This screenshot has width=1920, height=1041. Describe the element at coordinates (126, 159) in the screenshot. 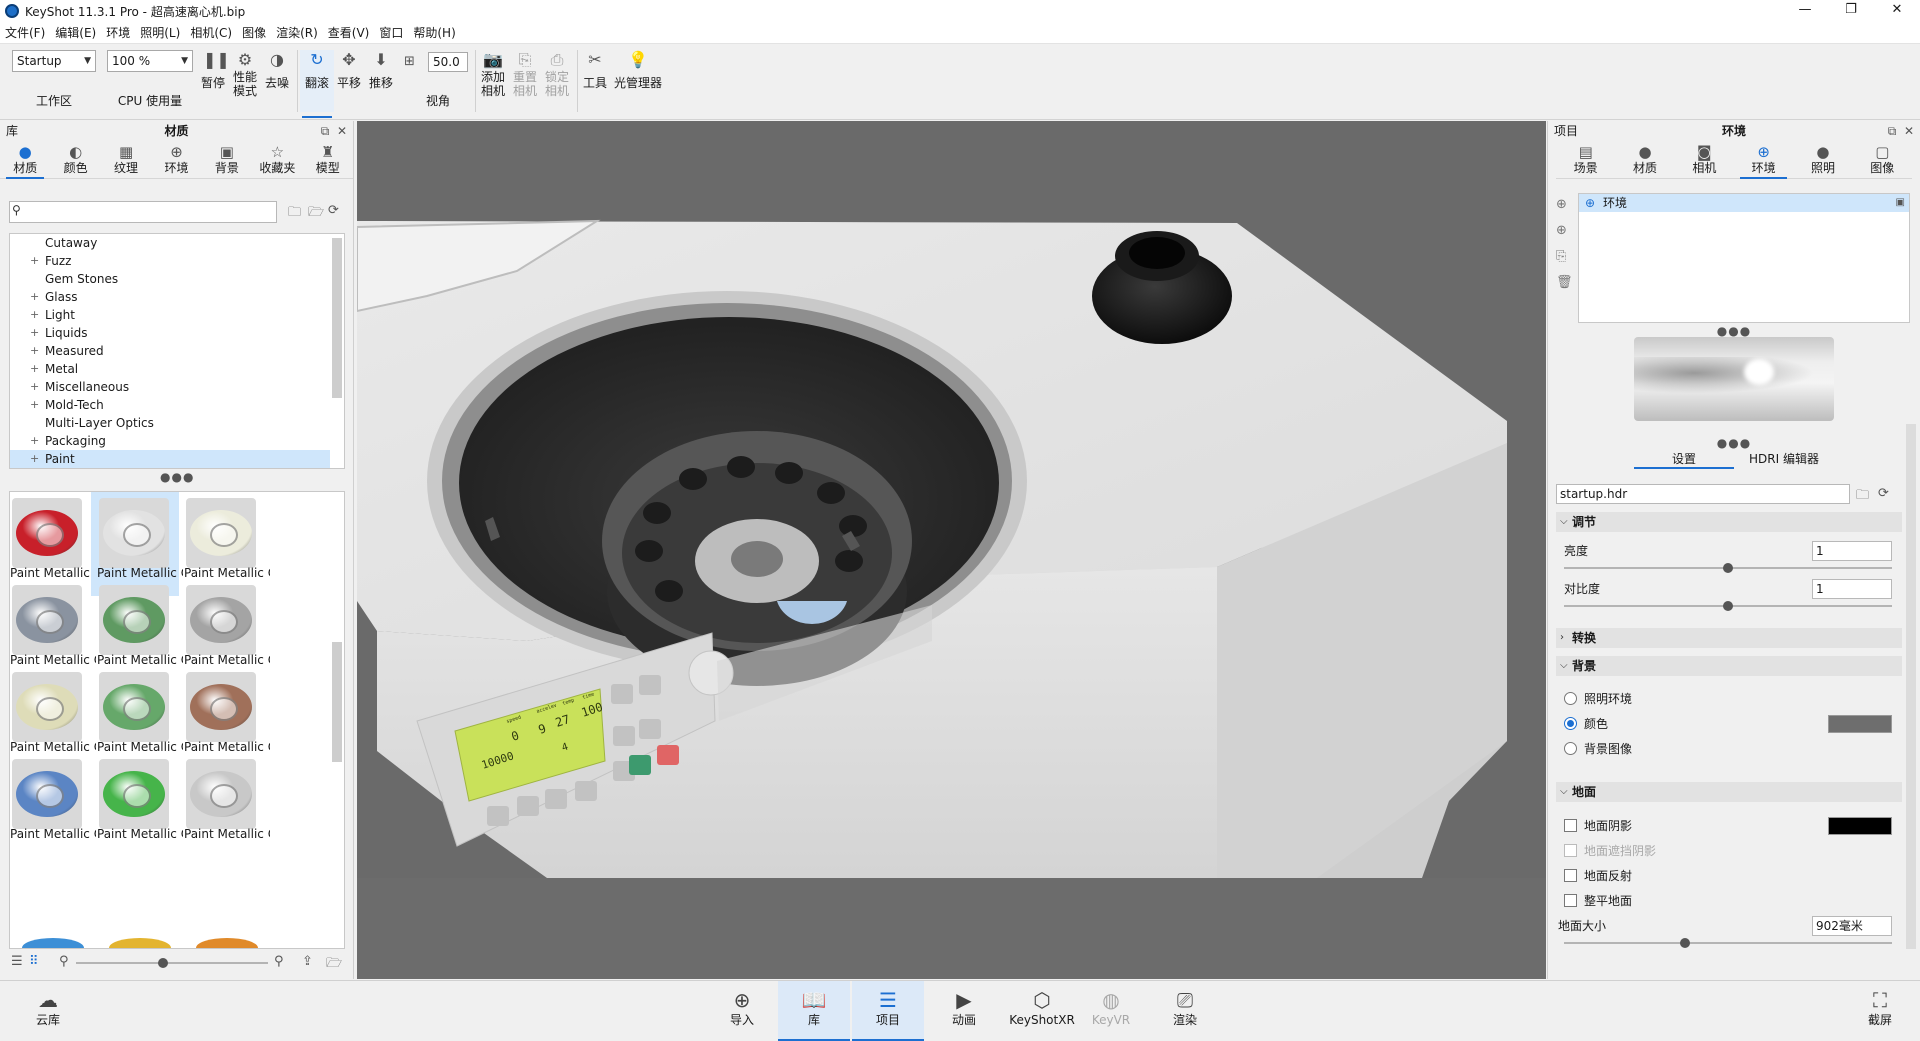

I see `tab-textures: ▦ 纹理` at that location.